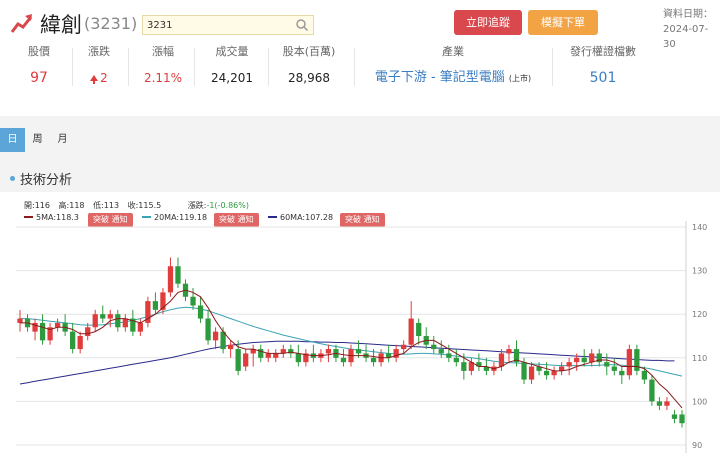 Image resolution: width=720 pixels, height=460 pixels. Describe the element at coordinates (163, 67) in the screenshot. I see `stat-pct: 漲幅 2.11%` at that location.